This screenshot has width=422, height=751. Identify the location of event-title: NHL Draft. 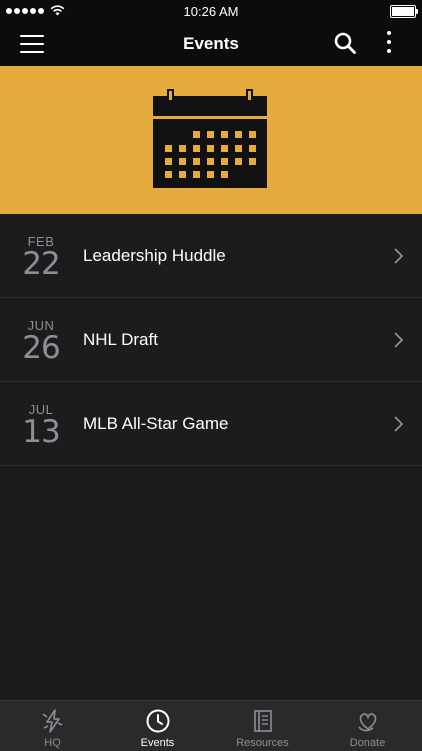
(120, 339).